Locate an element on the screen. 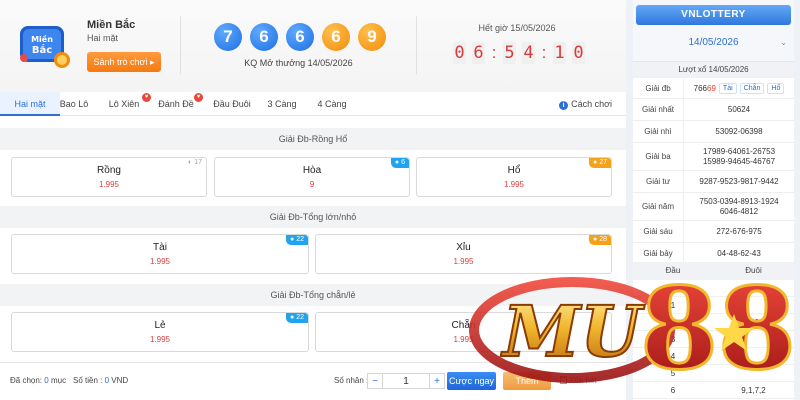  bet-count-badge: ● 22 is located at coordinates (297, 240).